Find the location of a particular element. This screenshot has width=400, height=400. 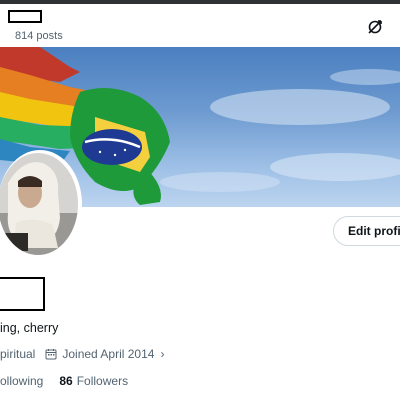

avatar is located at coordinates (41, 204).